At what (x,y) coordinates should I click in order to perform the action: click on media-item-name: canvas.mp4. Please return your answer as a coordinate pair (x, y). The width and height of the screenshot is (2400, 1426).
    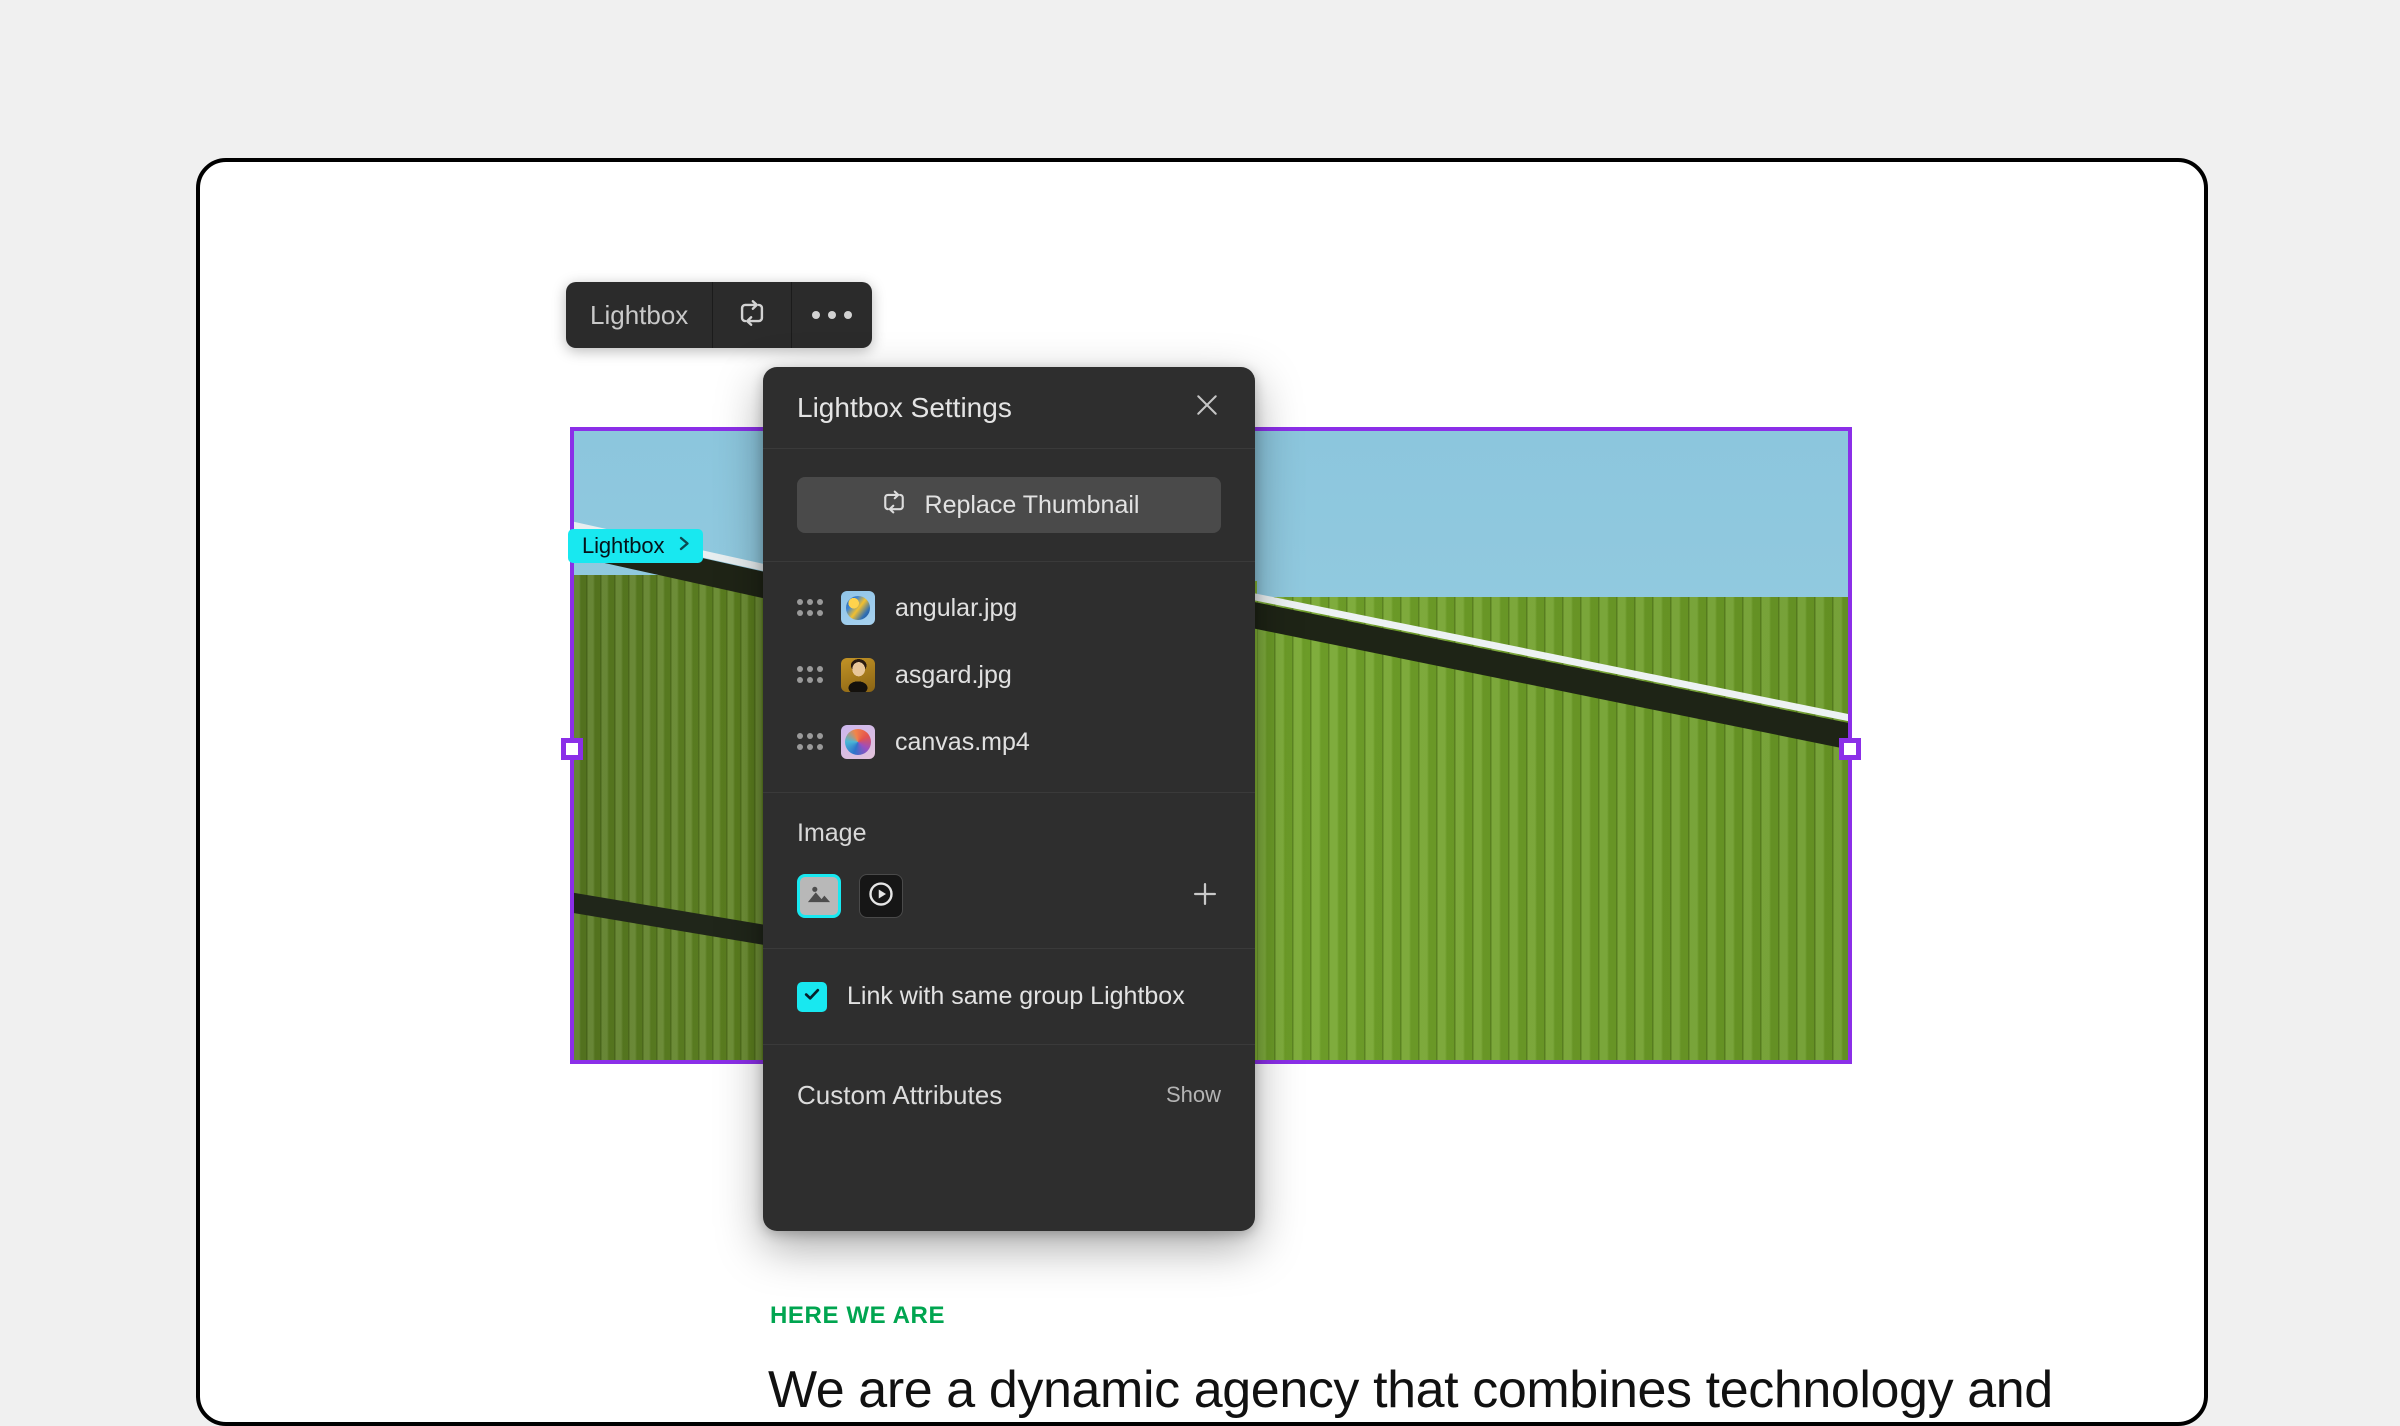
    Looking at the image, I should click on (962, 741).